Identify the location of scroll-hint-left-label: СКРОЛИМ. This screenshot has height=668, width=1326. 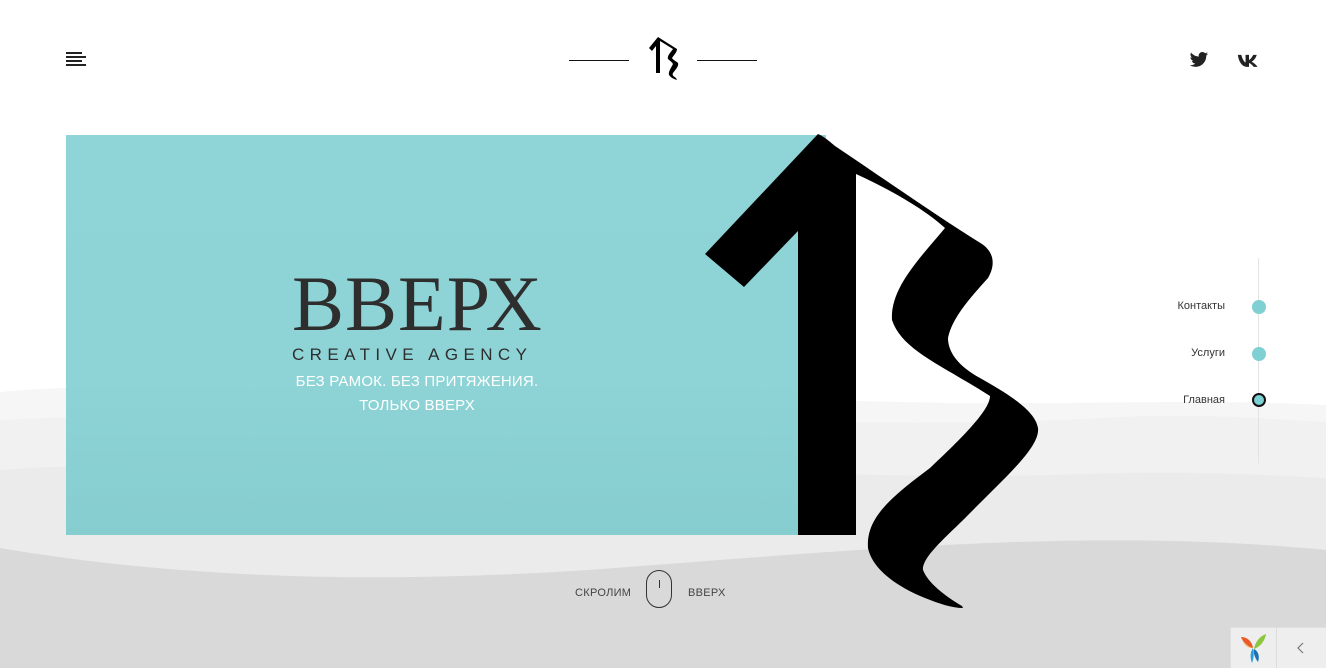
(603, 593).